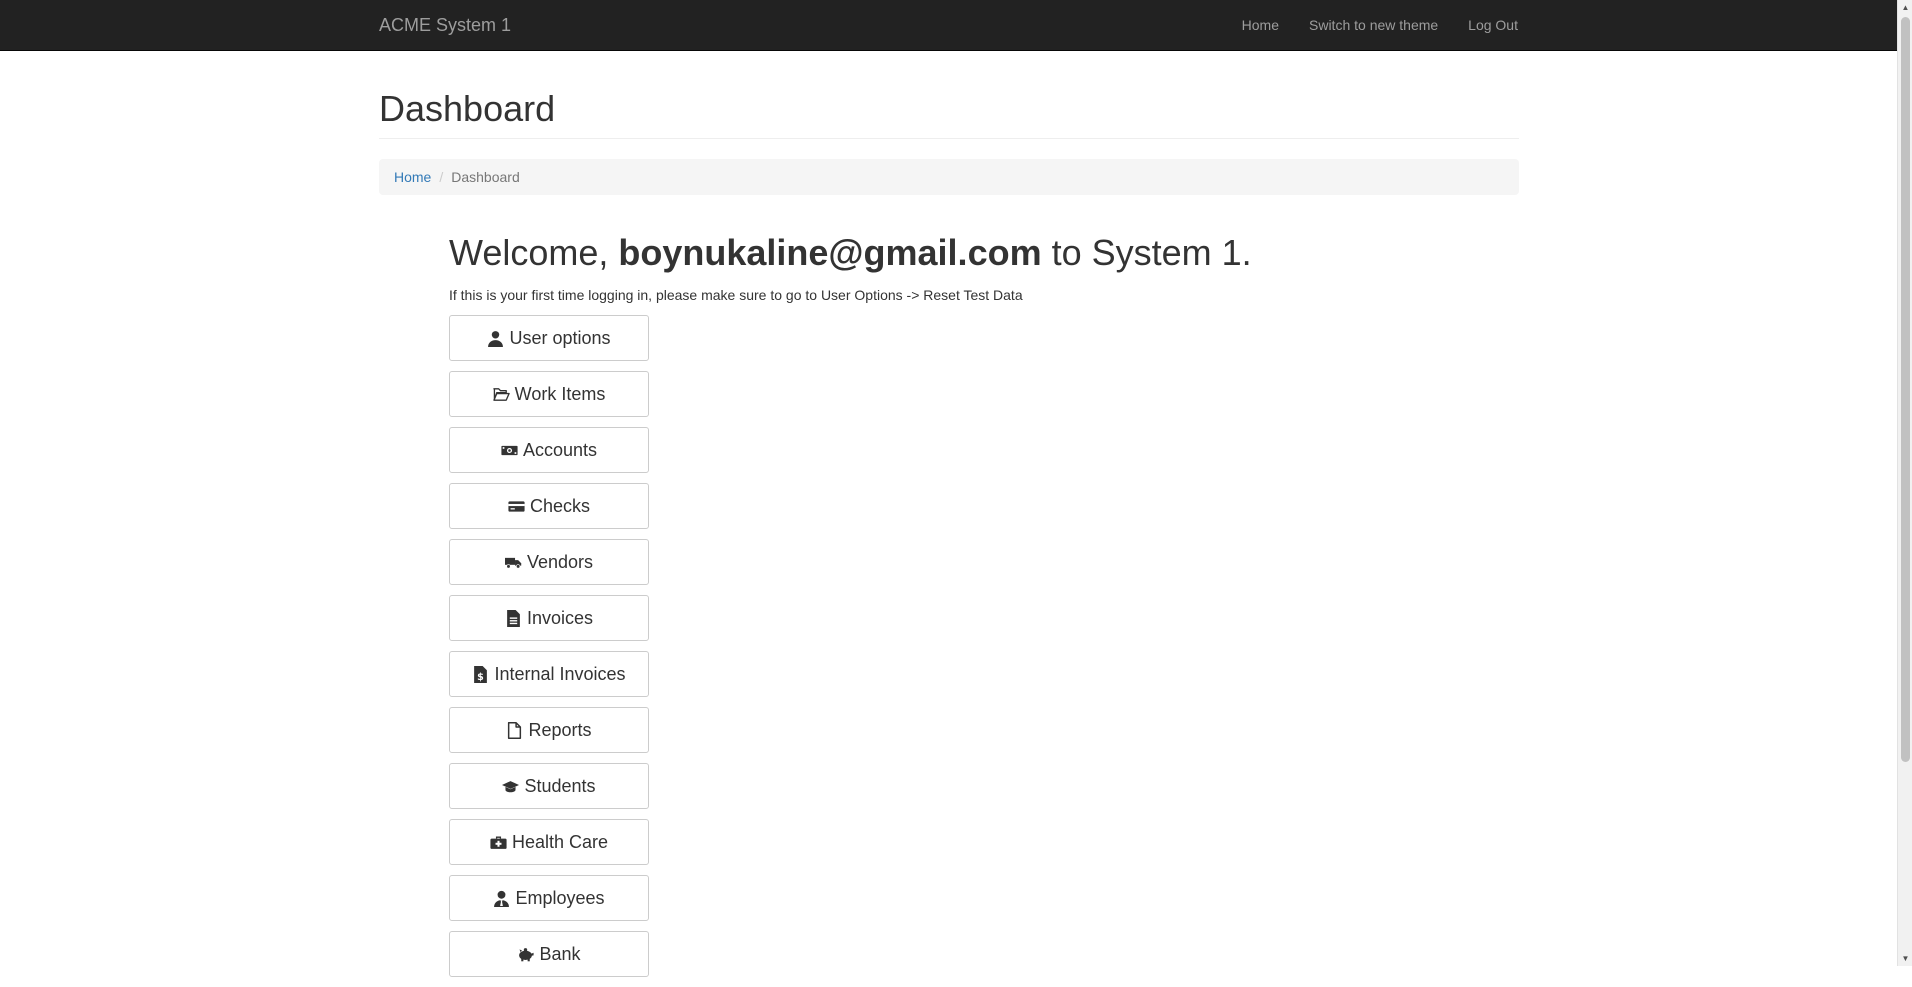 This screenshot has width=1912, height=987. Describe the element at coordinates (467, 108) in the screenshot. I see `page-title: Dashboard` at that location.